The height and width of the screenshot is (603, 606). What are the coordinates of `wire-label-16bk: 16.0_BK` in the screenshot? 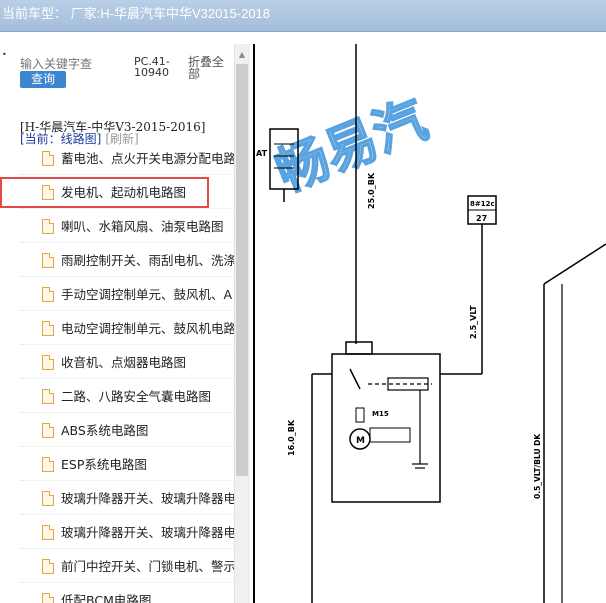 It's located at (291, 437).